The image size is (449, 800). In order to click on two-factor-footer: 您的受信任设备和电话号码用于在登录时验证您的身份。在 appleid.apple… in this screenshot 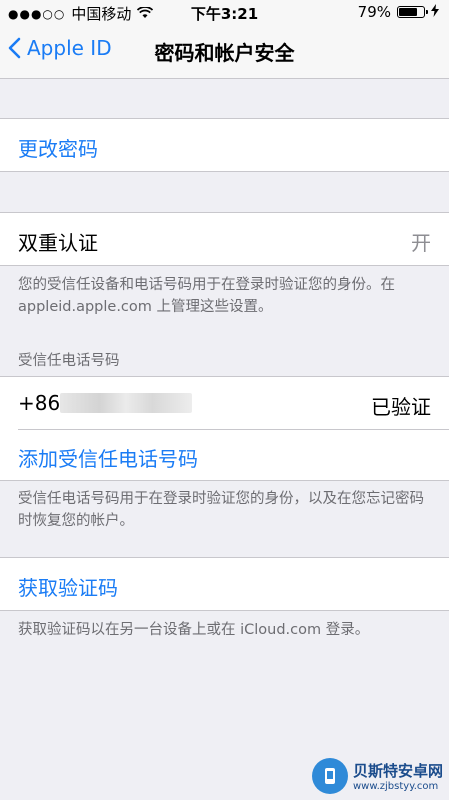, I will do `click(206, 296)`.